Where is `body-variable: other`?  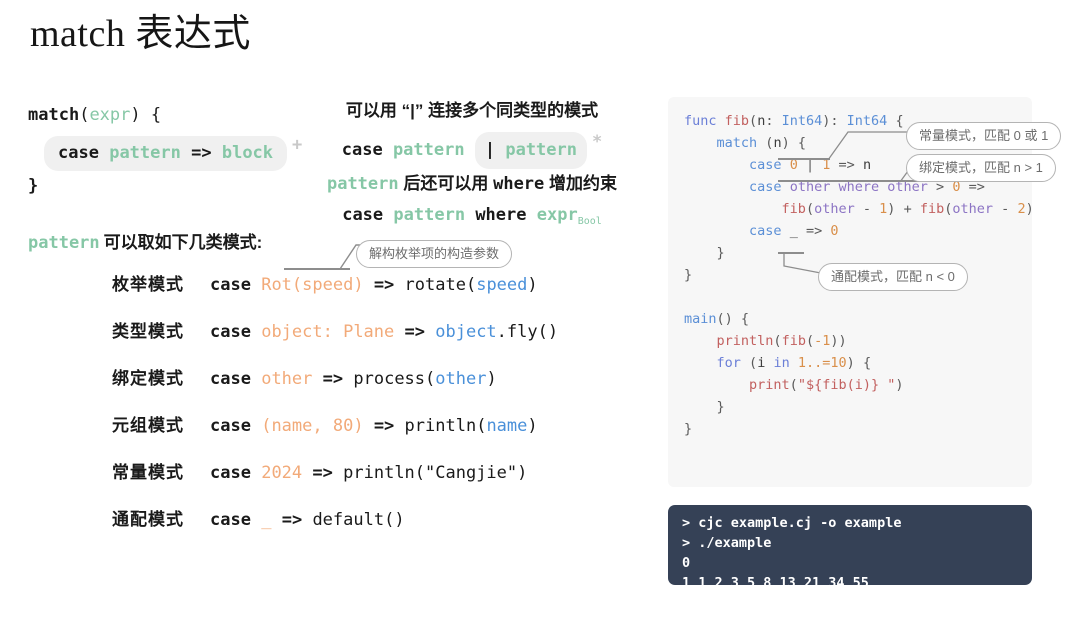 body-variable: other is located at coordinates (461, 379).